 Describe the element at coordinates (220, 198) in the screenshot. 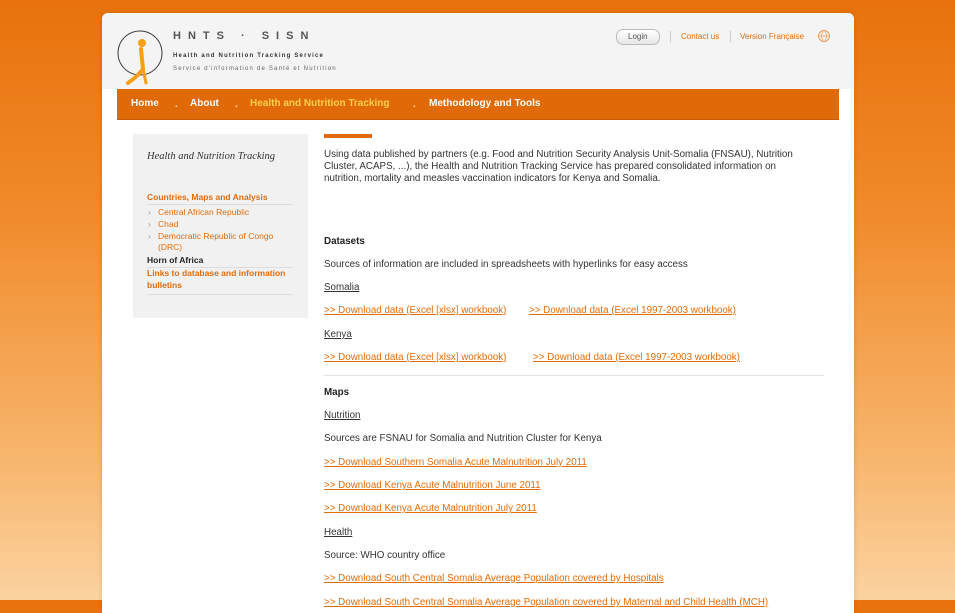

I see `sidebar-section-countries: Countries, Maps and Analysis` at that location.